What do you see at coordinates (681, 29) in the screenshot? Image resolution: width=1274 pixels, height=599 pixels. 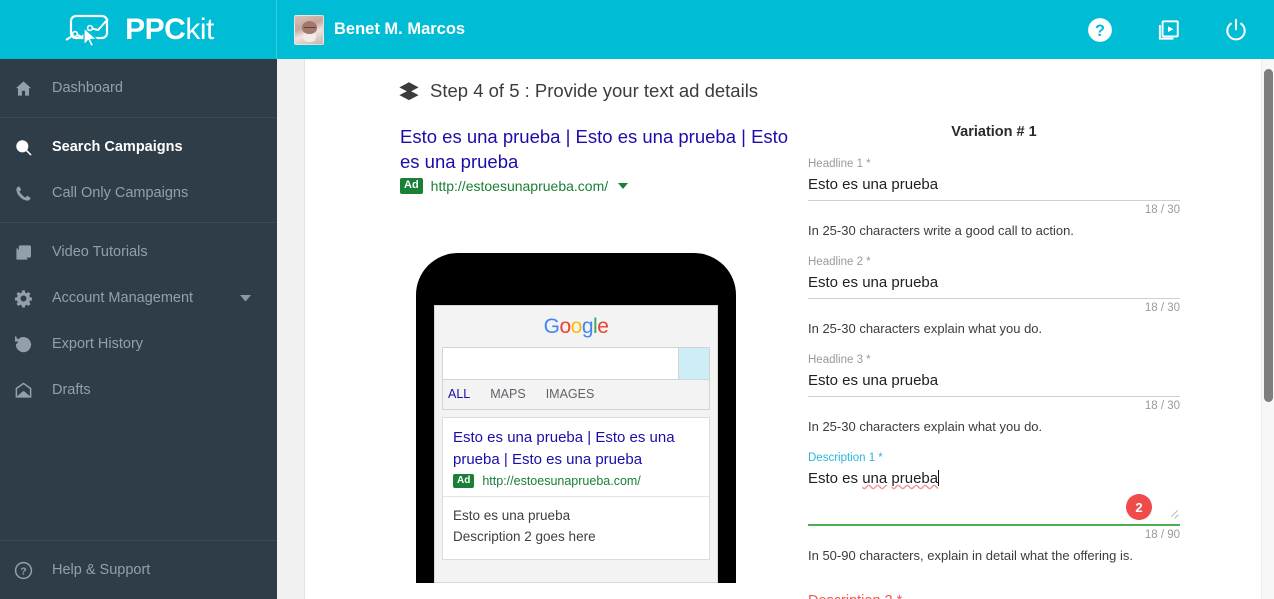 I see `user-area: Benet M. Marcos` at bounding box center [681, 29].